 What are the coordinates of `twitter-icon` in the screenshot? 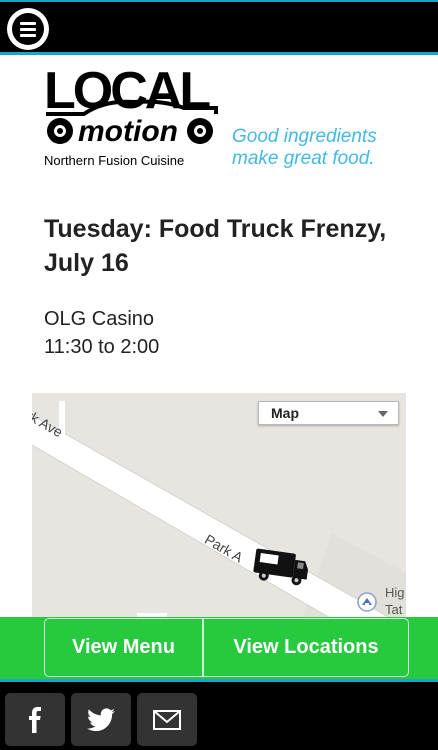 It's located at (101, 719).